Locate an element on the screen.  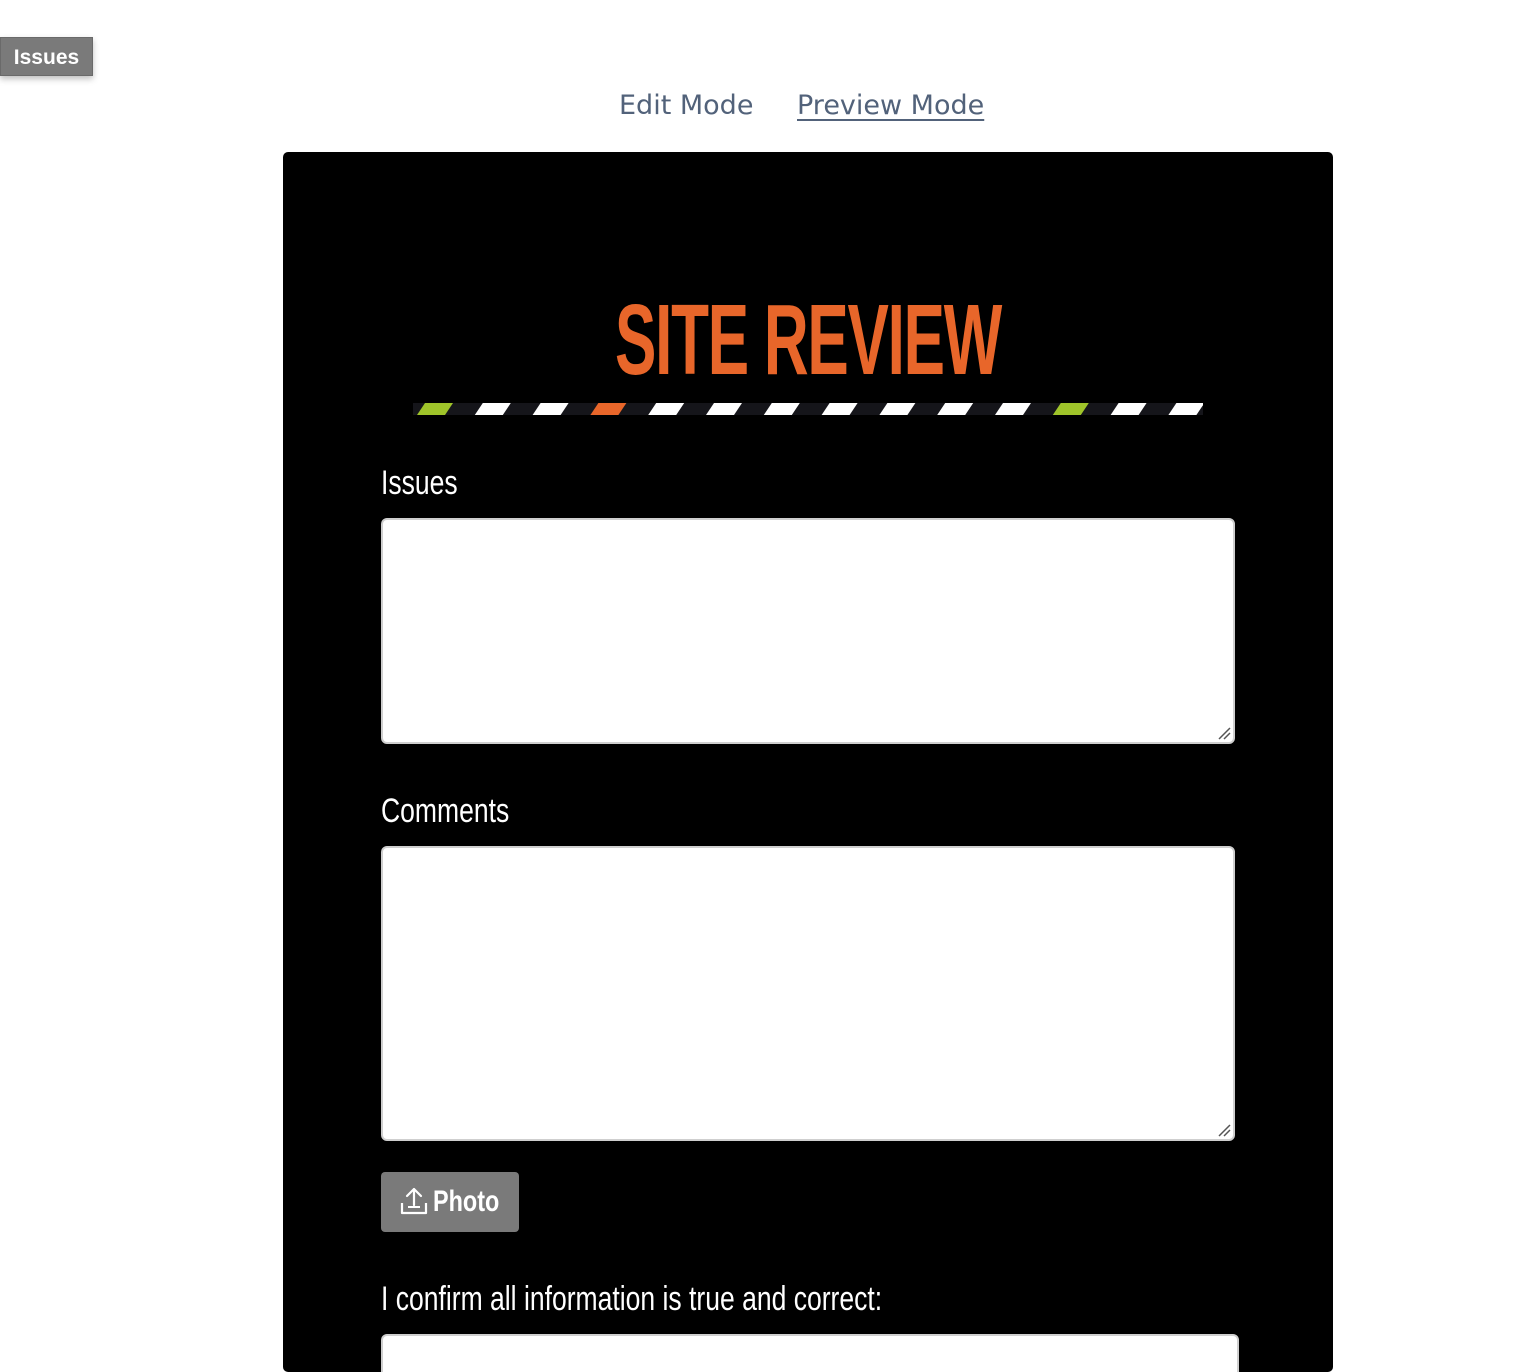
issues-tab-button: Issues is located at coordinates (46, 56).